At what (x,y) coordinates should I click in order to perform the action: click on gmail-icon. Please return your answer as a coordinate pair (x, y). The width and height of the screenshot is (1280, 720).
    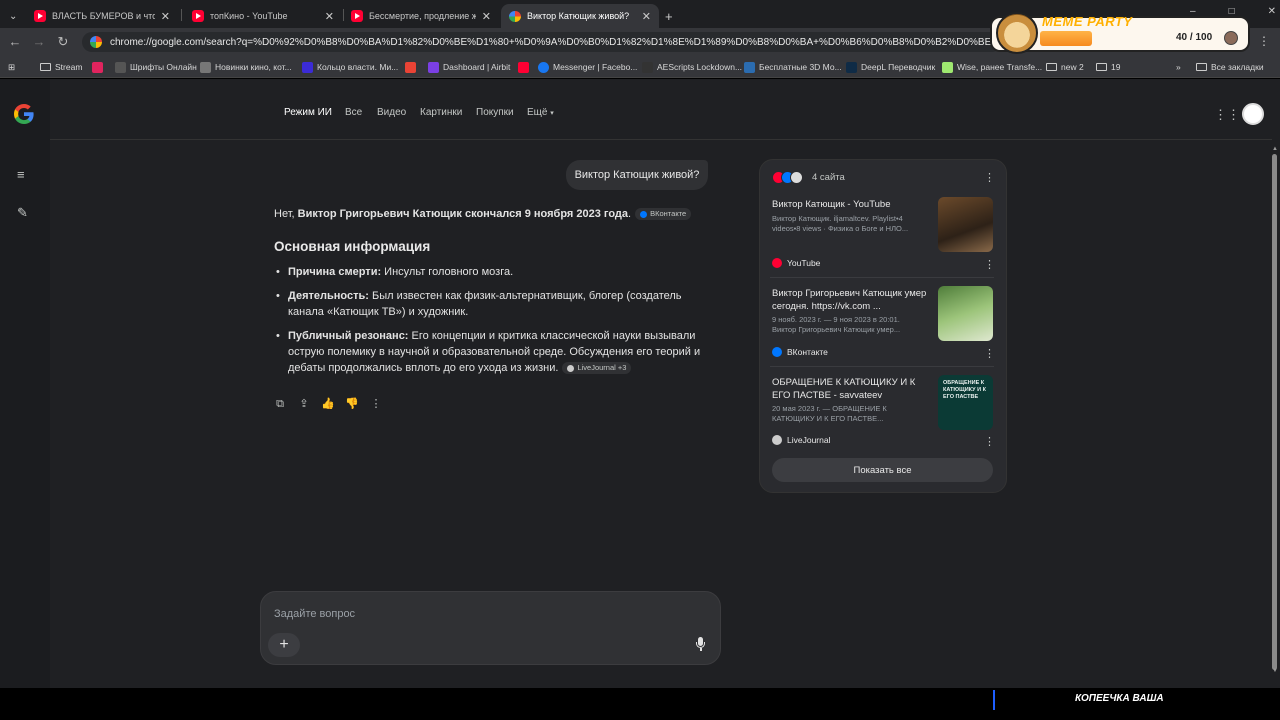
    Looking at the image, I should click on (410, 67).